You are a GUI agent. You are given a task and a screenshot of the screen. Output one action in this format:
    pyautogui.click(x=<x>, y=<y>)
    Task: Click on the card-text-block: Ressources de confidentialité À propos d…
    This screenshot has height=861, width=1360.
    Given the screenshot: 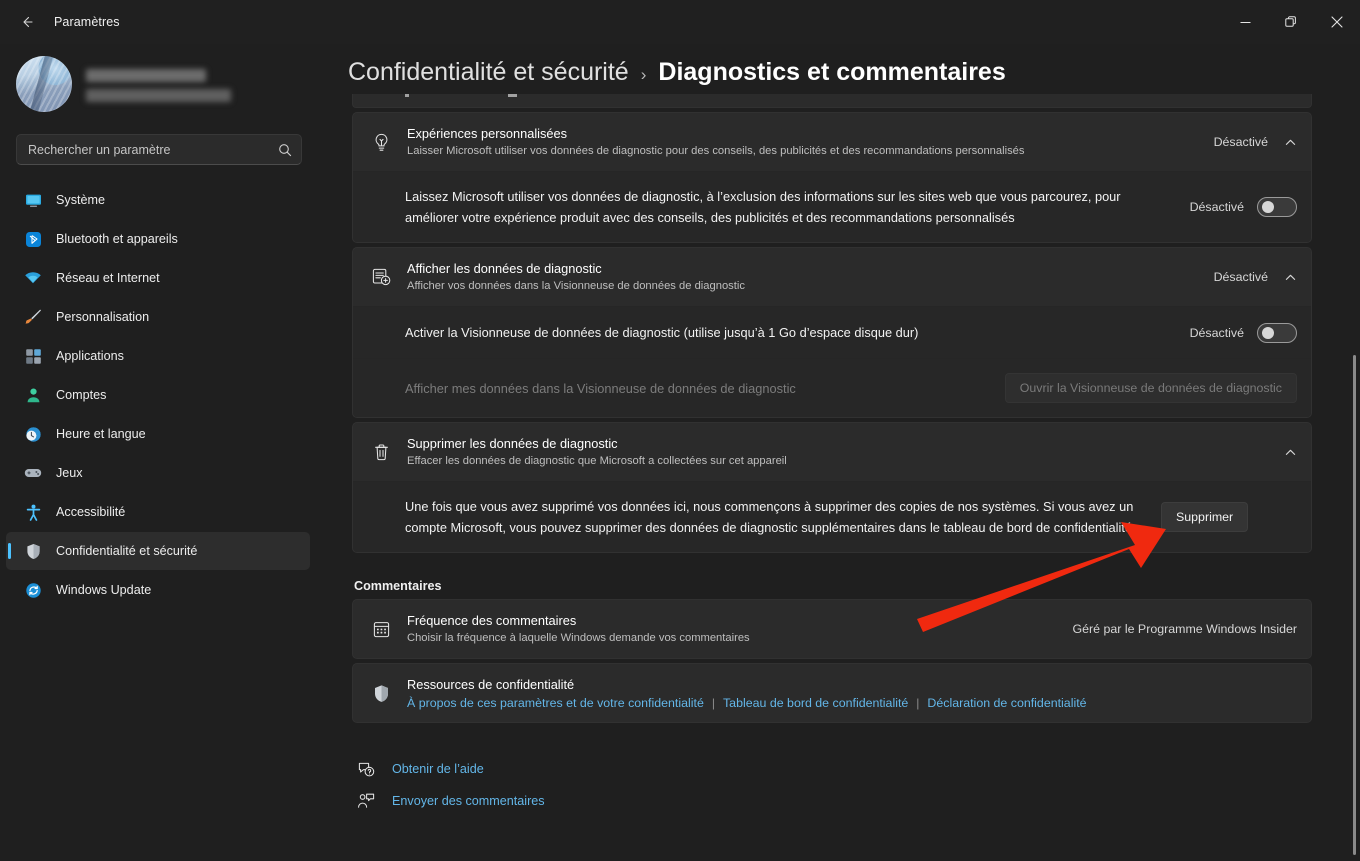 What is the action you would take?
    pyautogui.click(x=852, y=693)
    